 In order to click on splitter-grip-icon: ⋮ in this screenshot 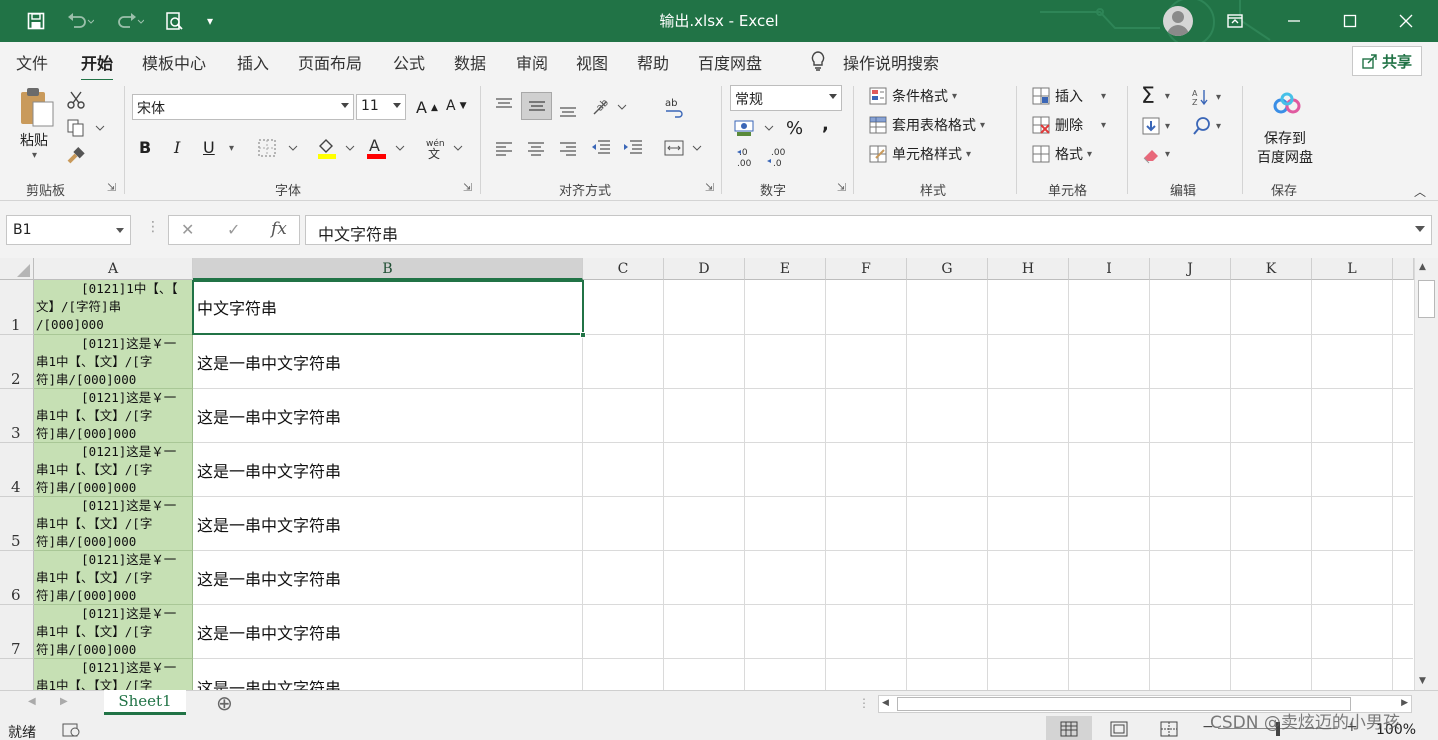, I will do `click(864, 703)`.